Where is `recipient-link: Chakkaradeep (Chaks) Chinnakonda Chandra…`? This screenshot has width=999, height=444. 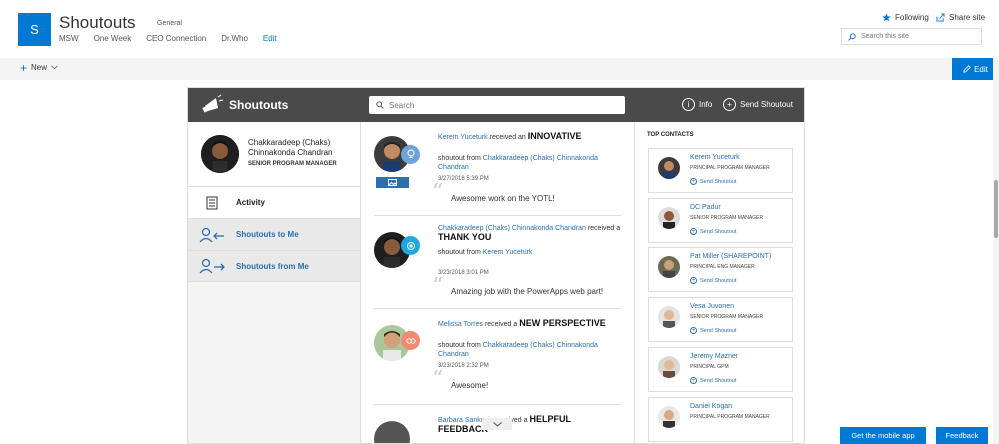
recipient-link: Chakkaradeep (Chaks) Chinnakonda Chandra… is located at coordinates (512, 228).